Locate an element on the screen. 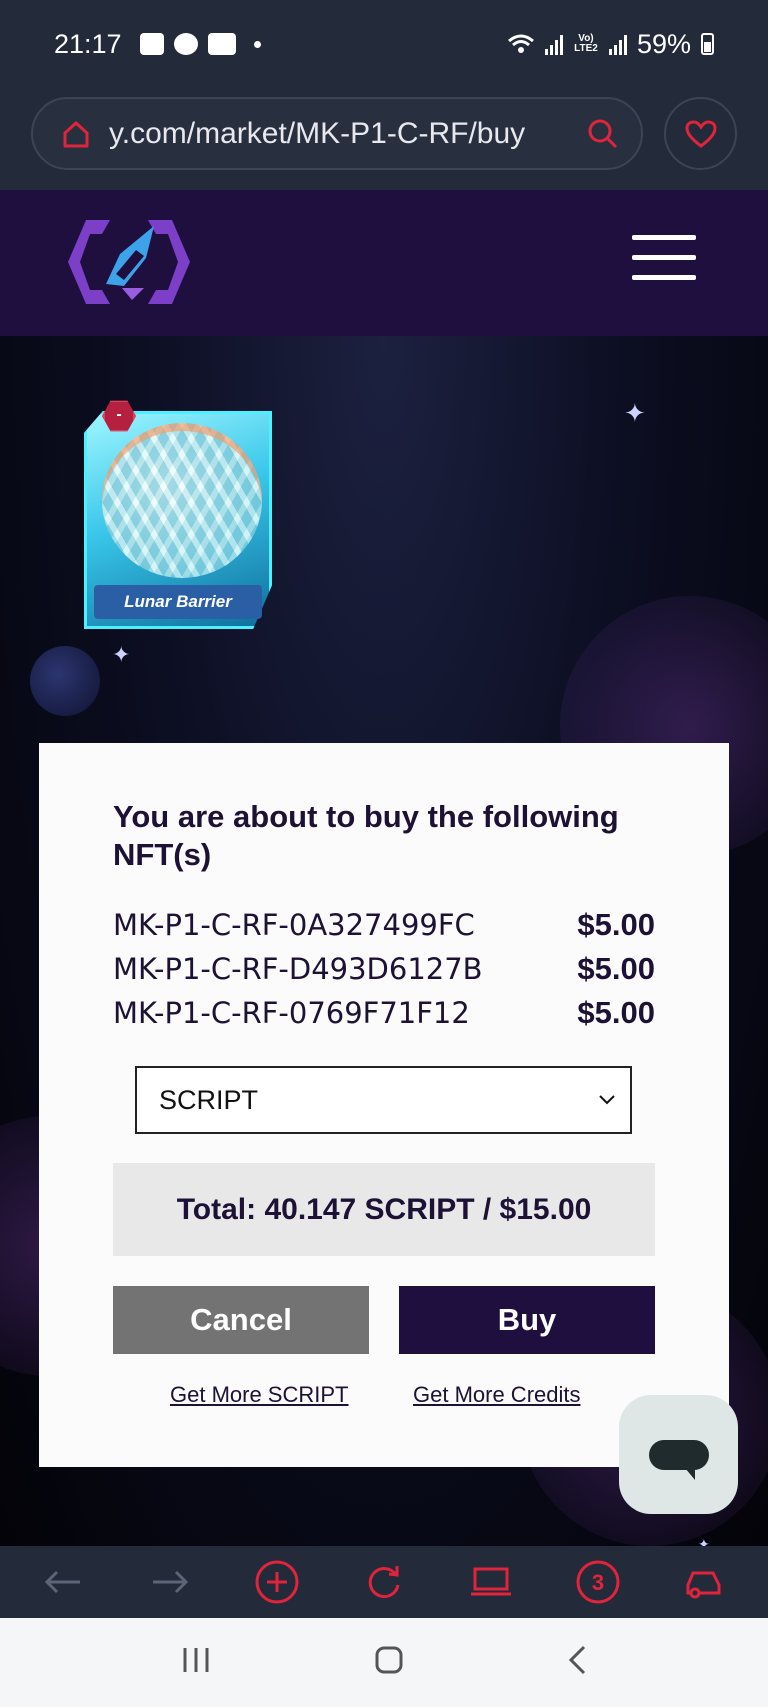  list-item: MK-P1-C-RF-0769F71F12 $5.00 is located at coordinates (384, 1013).